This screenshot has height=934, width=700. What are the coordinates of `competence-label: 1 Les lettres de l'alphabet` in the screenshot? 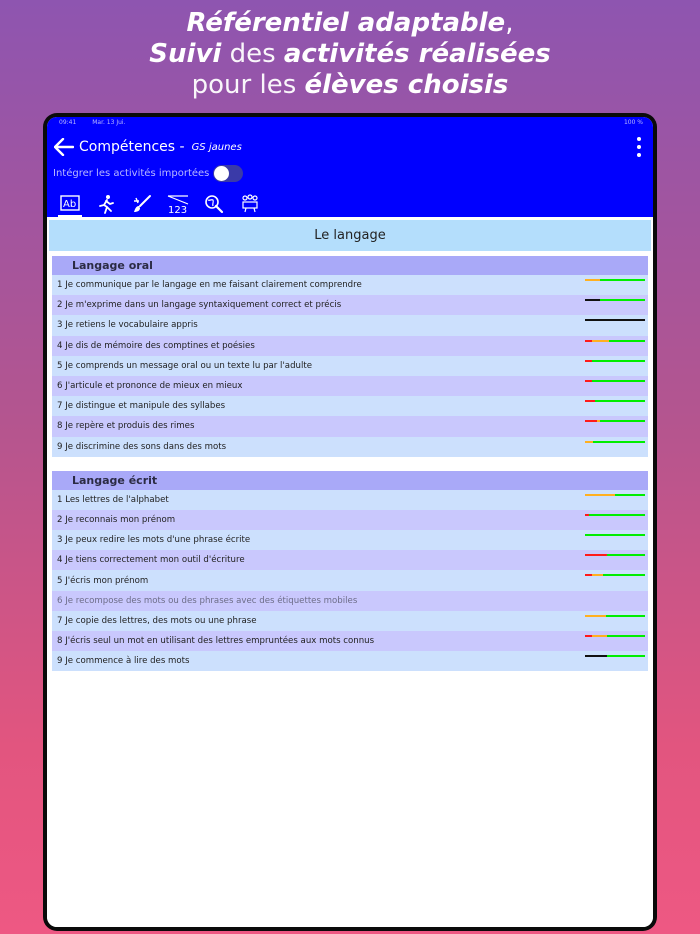 It's located at (113, 499).